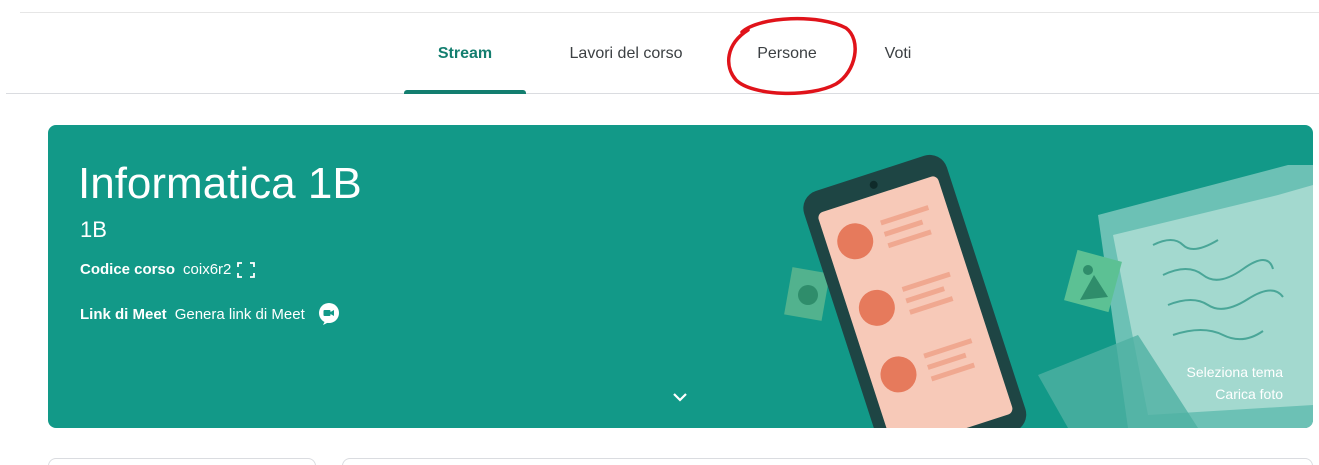 The image size is (1319, 465). What do you see at coordinates (329, 314) in the screenshot?
I see `meet-video-icon` at bounding box center [329, 314].